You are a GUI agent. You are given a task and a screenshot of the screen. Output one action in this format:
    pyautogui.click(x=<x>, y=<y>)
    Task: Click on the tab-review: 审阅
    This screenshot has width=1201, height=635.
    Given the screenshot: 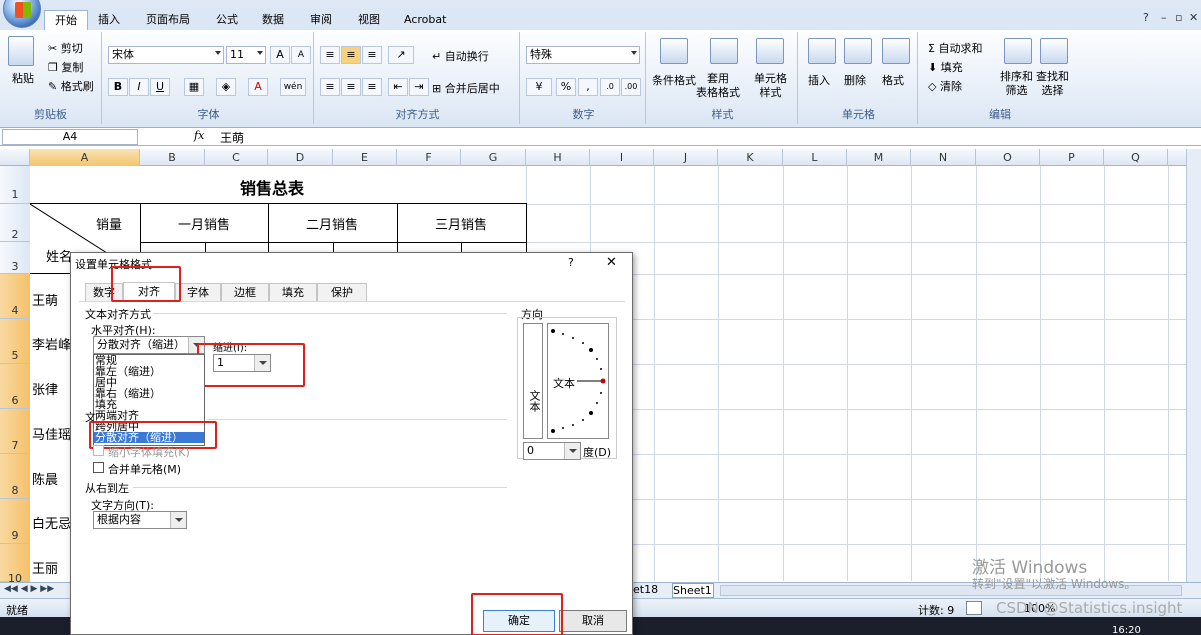 What is the action you would take?
    pyautogui.click(x=321, y=20)
    